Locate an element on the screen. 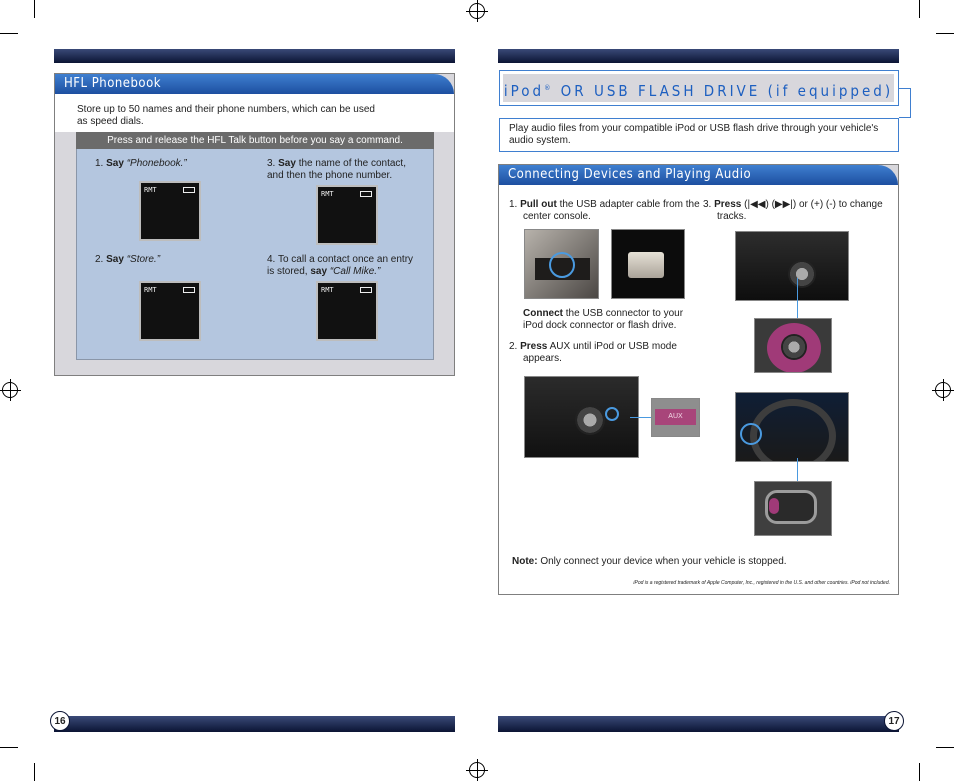 This screenshot has width=954, height=781. header-title-reg: ® is located at coordinates (549, 88).